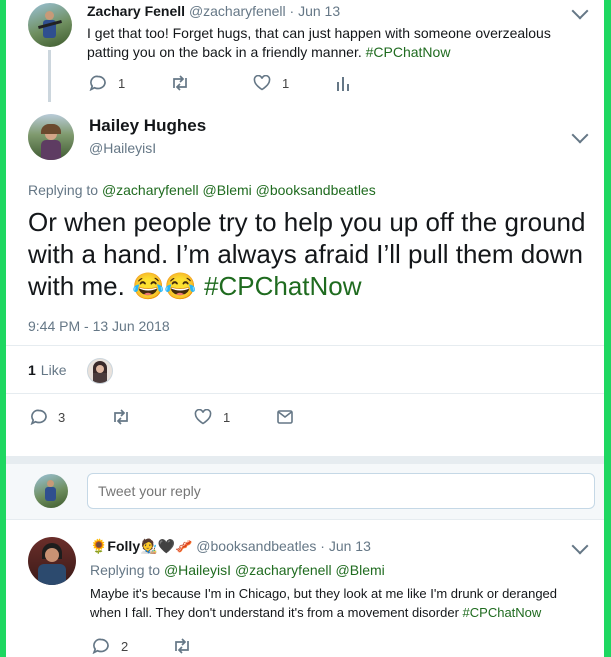 The height and width of the screenshot is (657, 611). What do you see at coordinates (107, 83) in the screenshot?
I see `reply-button: 1` at bounding box center [107, 83].